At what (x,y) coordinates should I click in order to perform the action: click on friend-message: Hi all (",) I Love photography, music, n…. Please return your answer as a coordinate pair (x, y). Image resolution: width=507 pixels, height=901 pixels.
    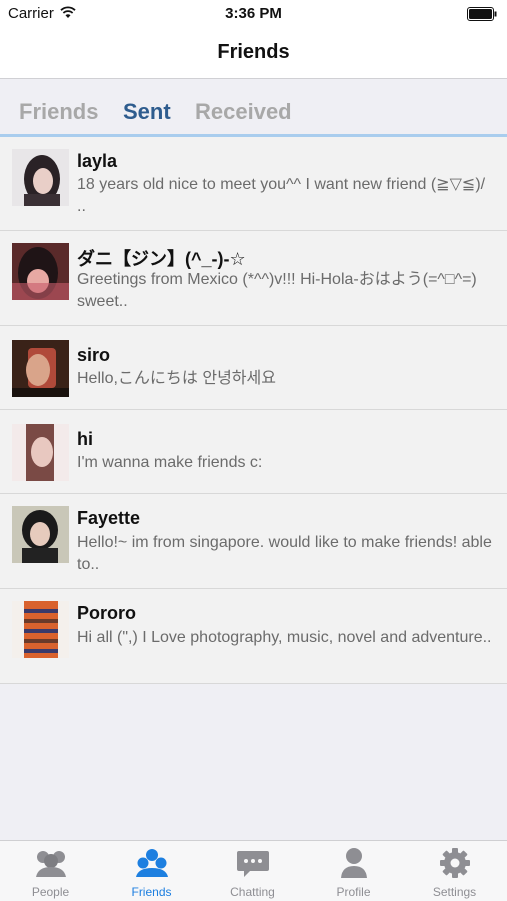
    Looking at the image, I should click on (284, 637).